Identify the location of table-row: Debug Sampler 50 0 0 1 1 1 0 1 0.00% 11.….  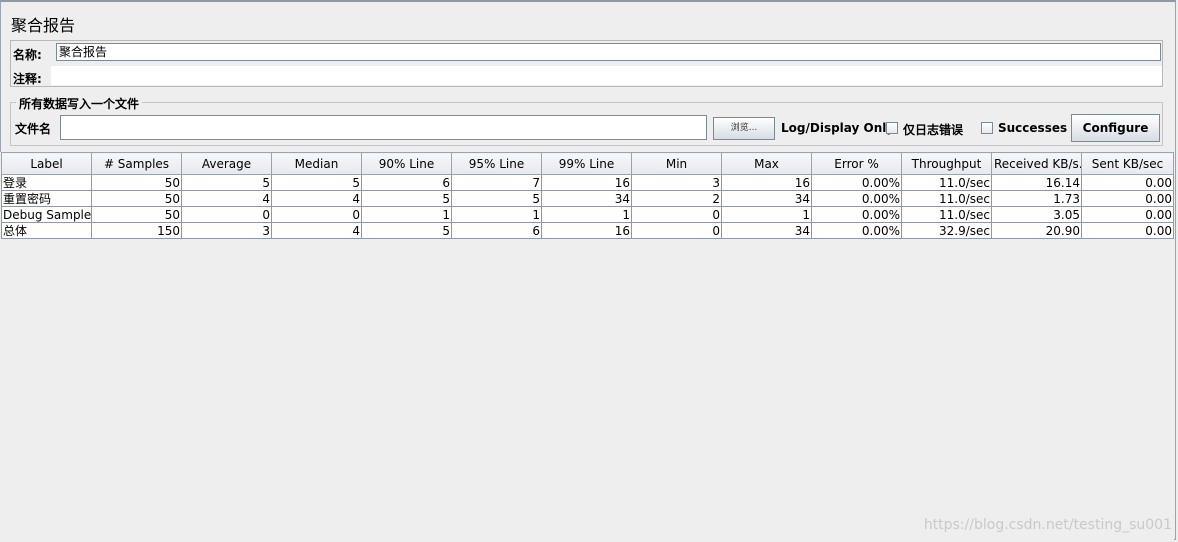
(587, 214).